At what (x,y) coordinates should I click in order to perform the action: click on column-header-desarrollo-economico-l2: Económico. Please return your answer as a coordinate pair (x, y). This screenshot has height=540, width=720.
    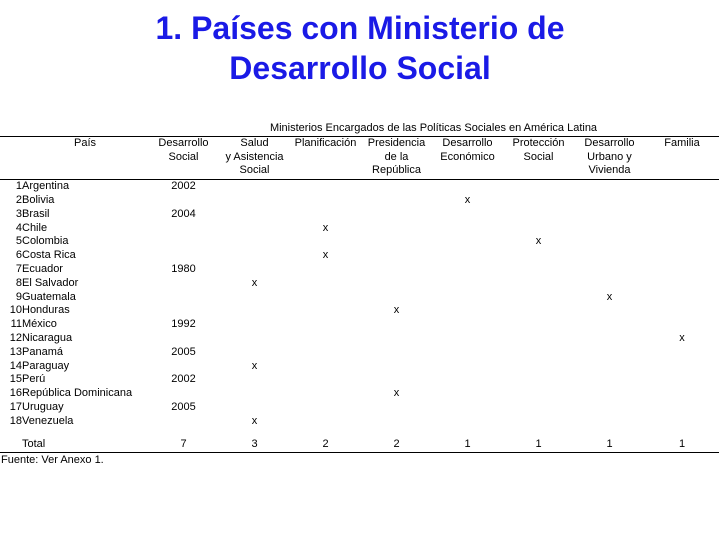
    Looking at the image, I should click on (467, 156).